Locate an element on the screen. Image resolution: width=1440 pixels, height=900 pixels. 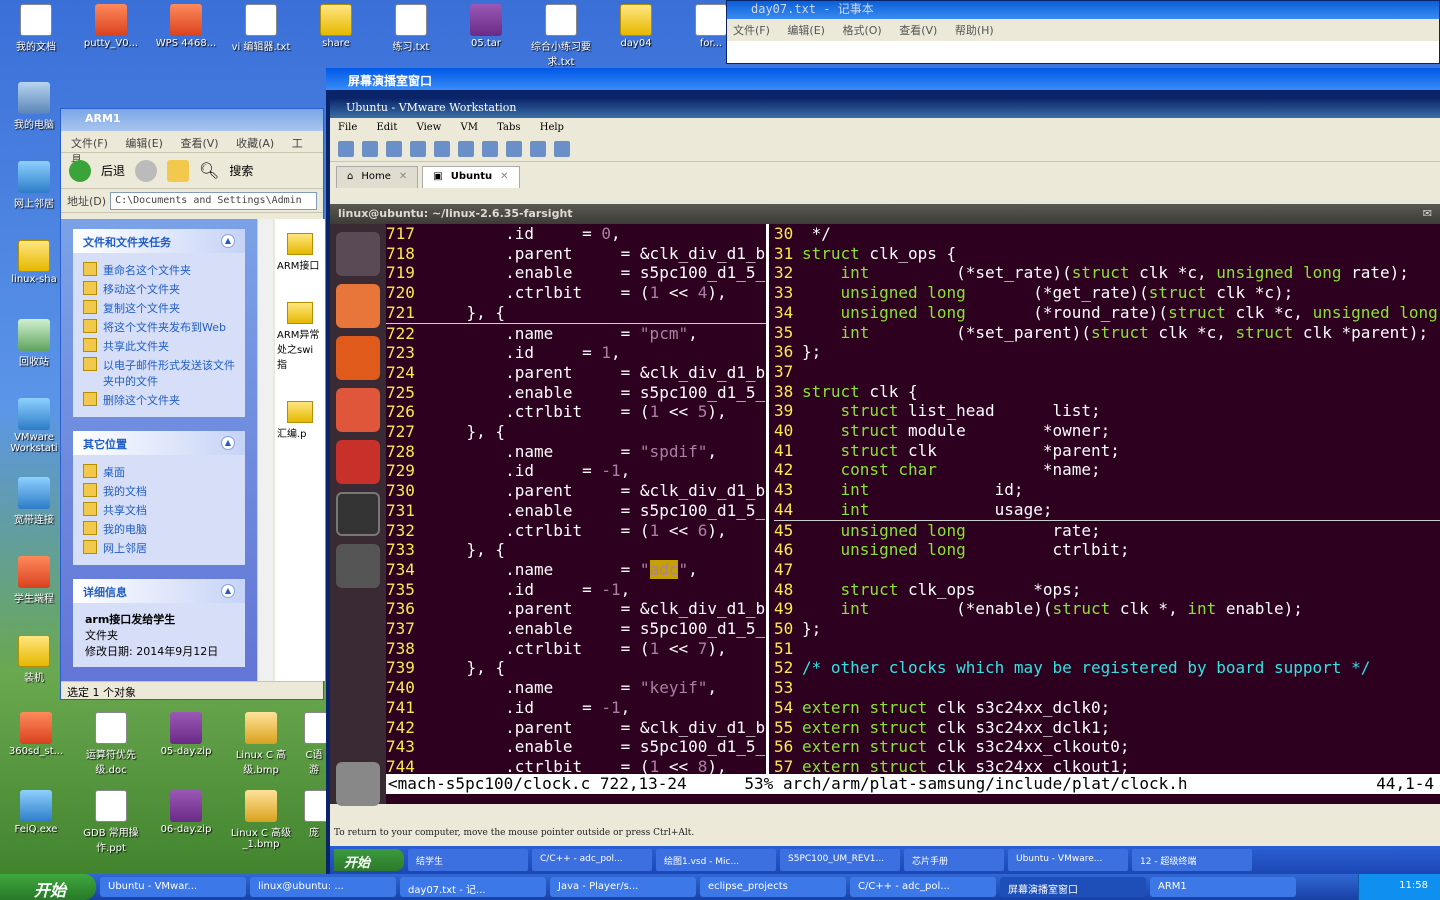
start-button: 开始 is located at coordinates (48, 887).